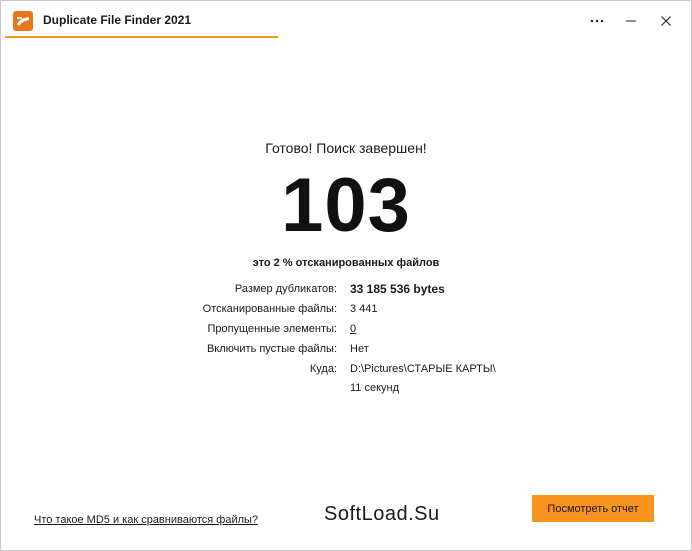  Describe the element at coordinates (141, 37) in the screenshot. I see `title-accent-line` at that location.